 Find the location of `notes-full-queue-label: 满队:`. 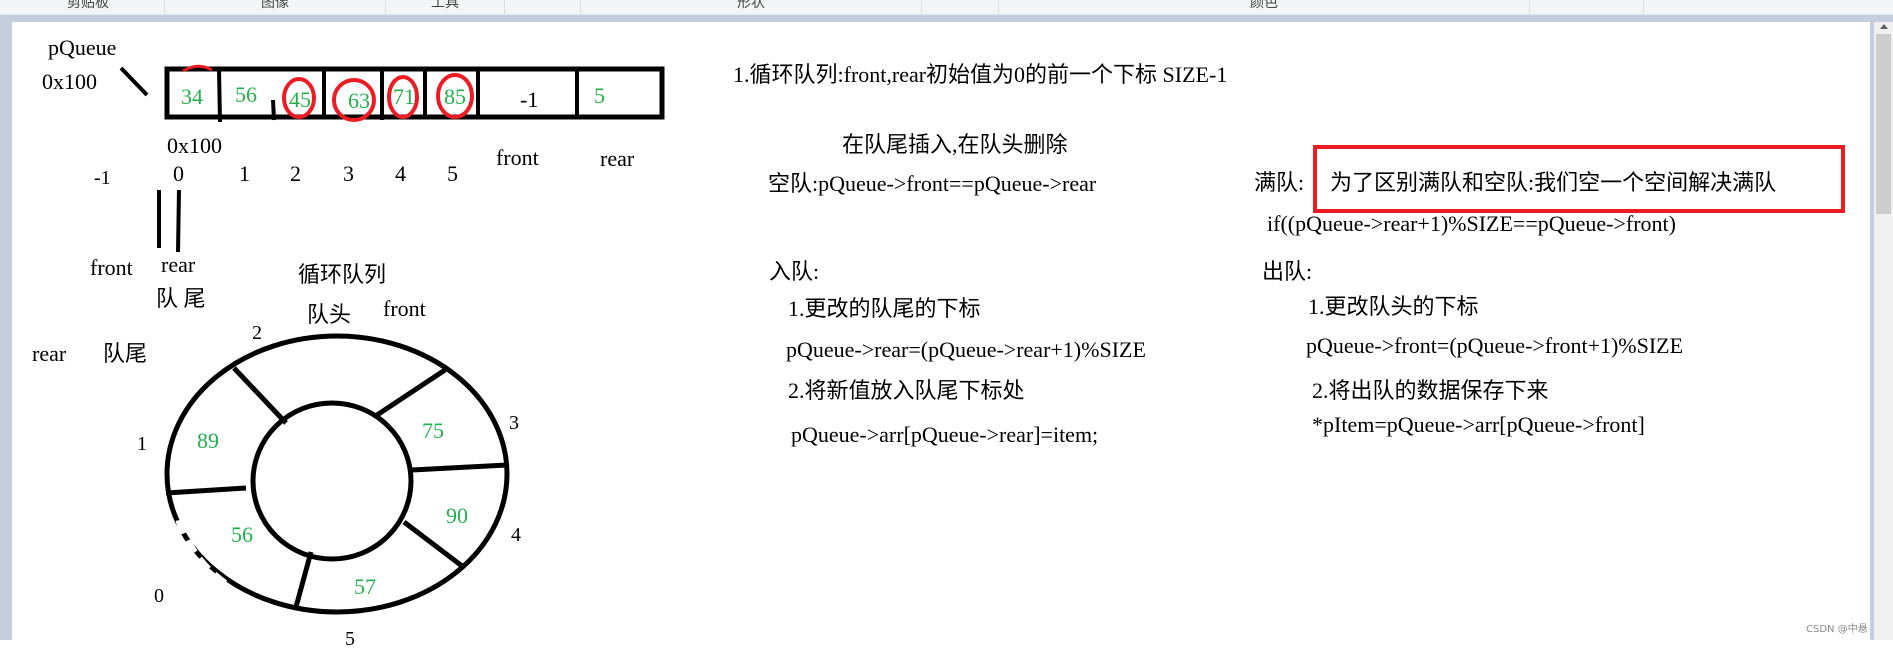

notes-full-queue-label: 满队: is located at coordinates (1279, 182).